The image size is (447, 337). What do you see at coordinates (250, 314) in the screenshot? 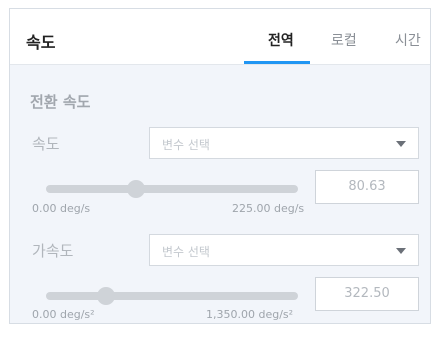
I see `acceleration-range-max: 1,350.00 deg/s²` at bounding box center [250, 314].